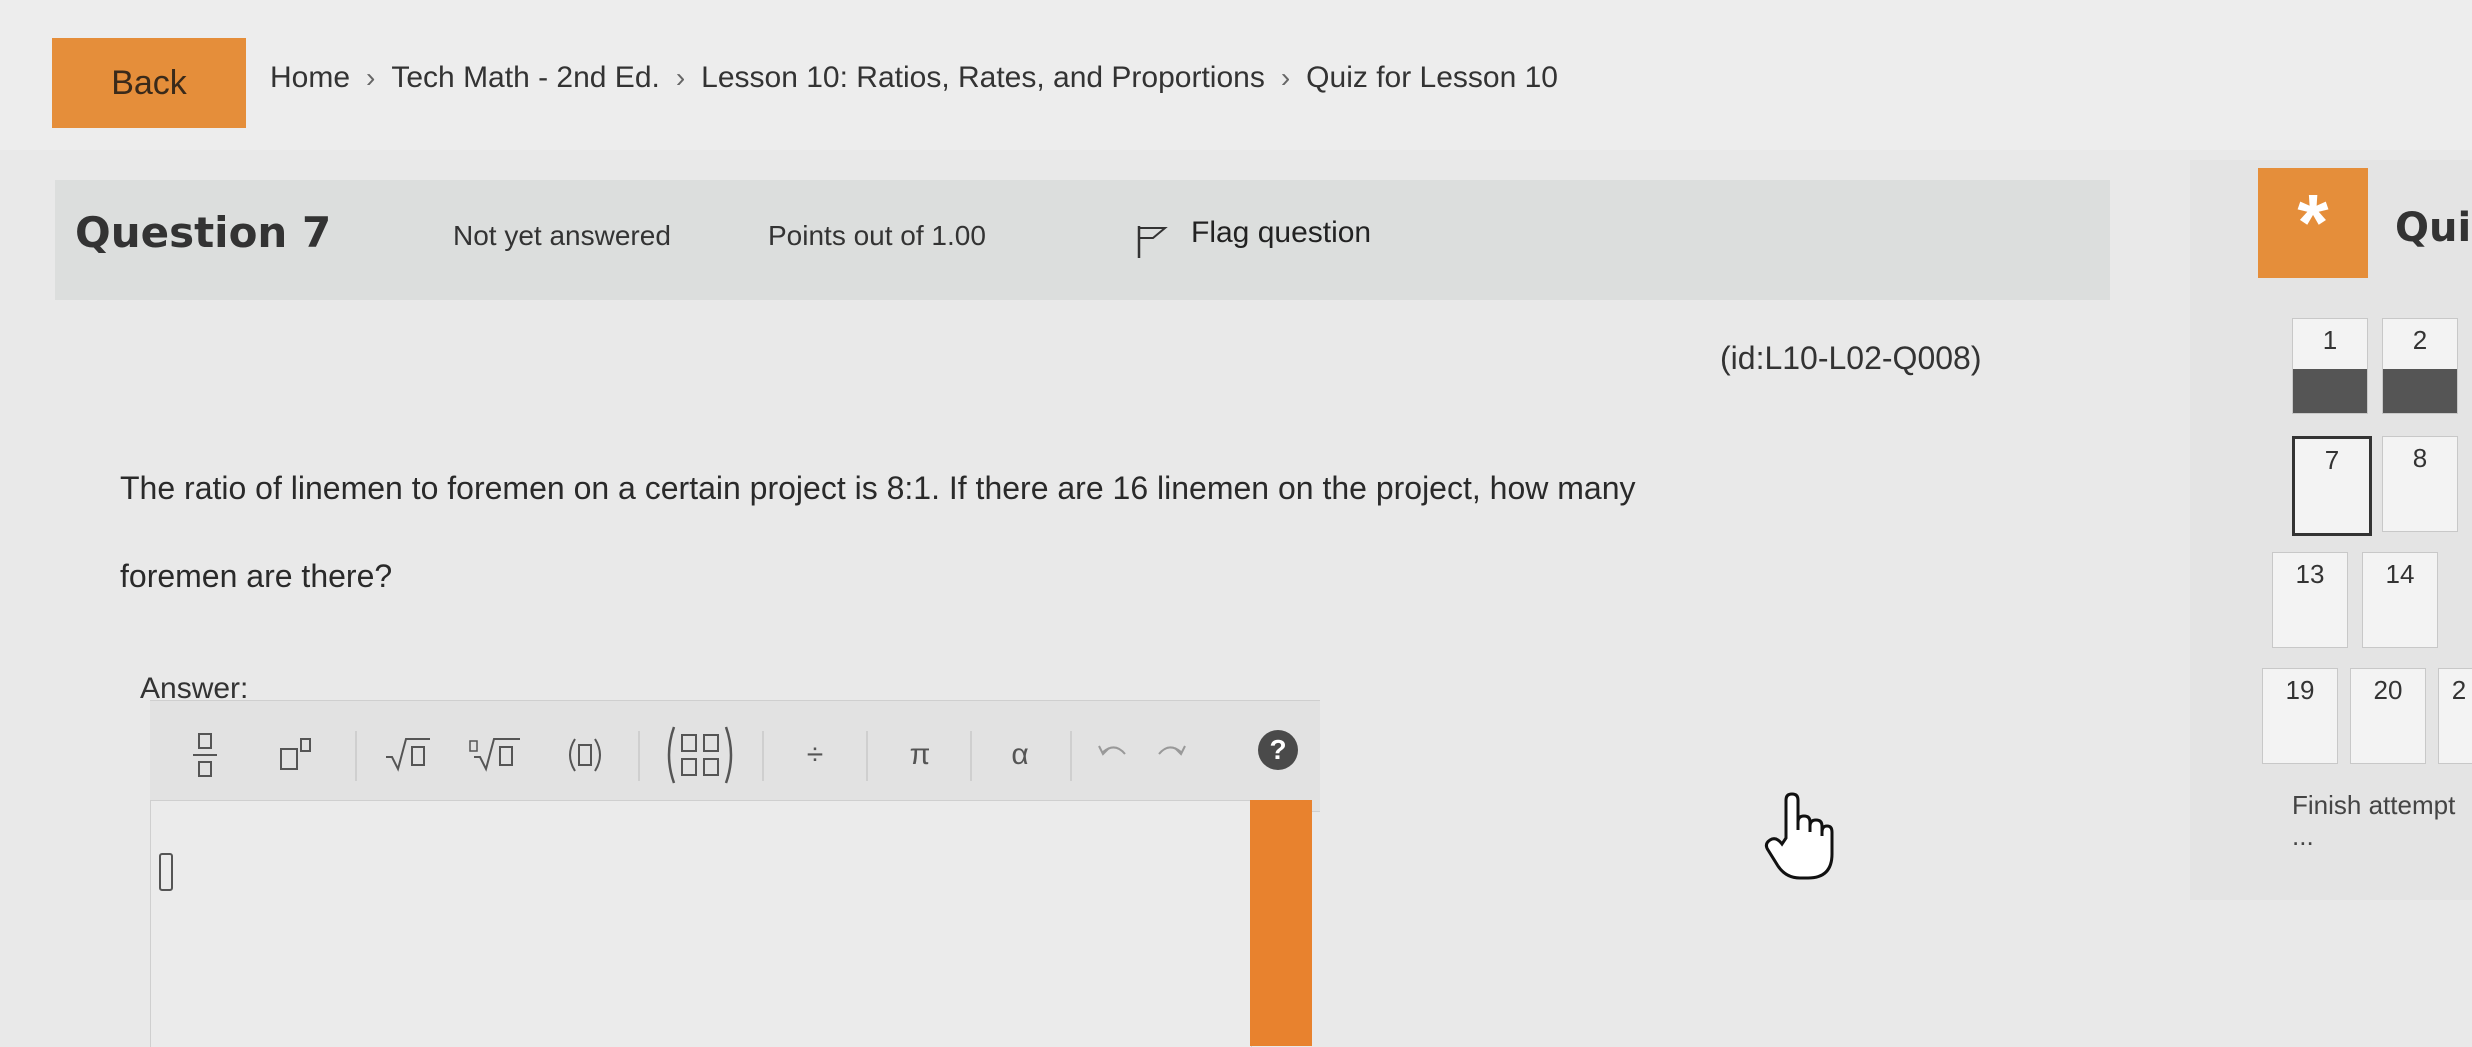  I want to click on question-points: Points out of 1.00, so click(877, 235).